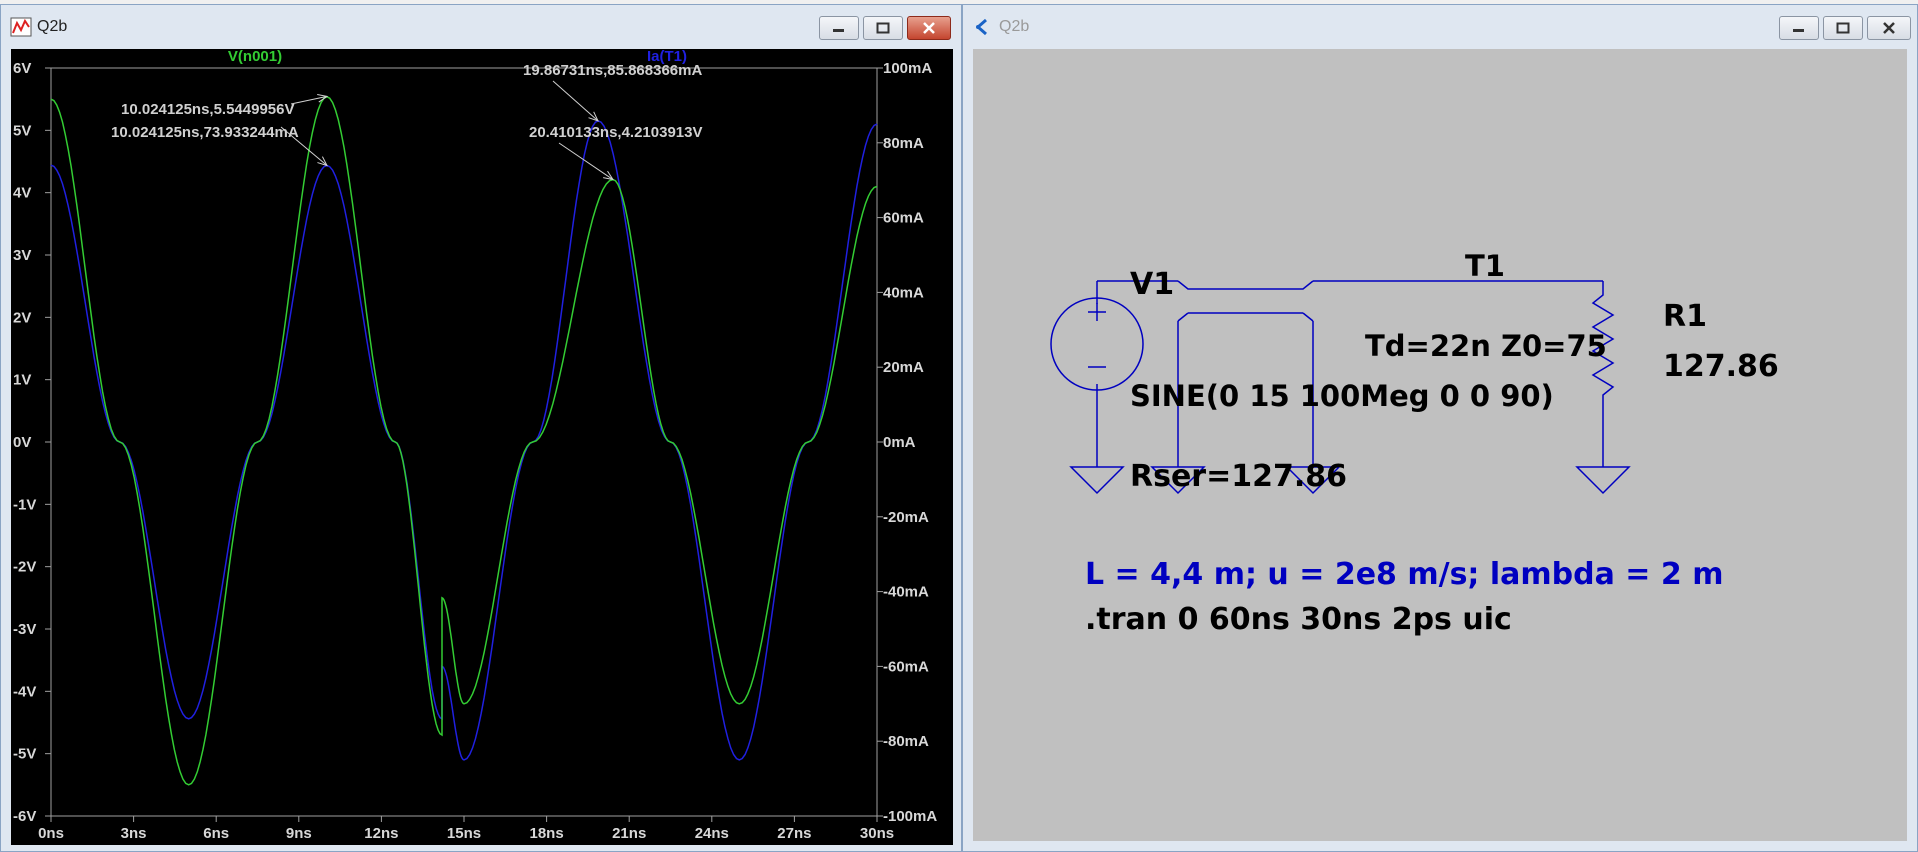 The width and height of the screenshot is (1918, 852). Describe the element at coordinates (22, 317) in the screenshot. I see `left-axis-tick-label: 2V` at that location.